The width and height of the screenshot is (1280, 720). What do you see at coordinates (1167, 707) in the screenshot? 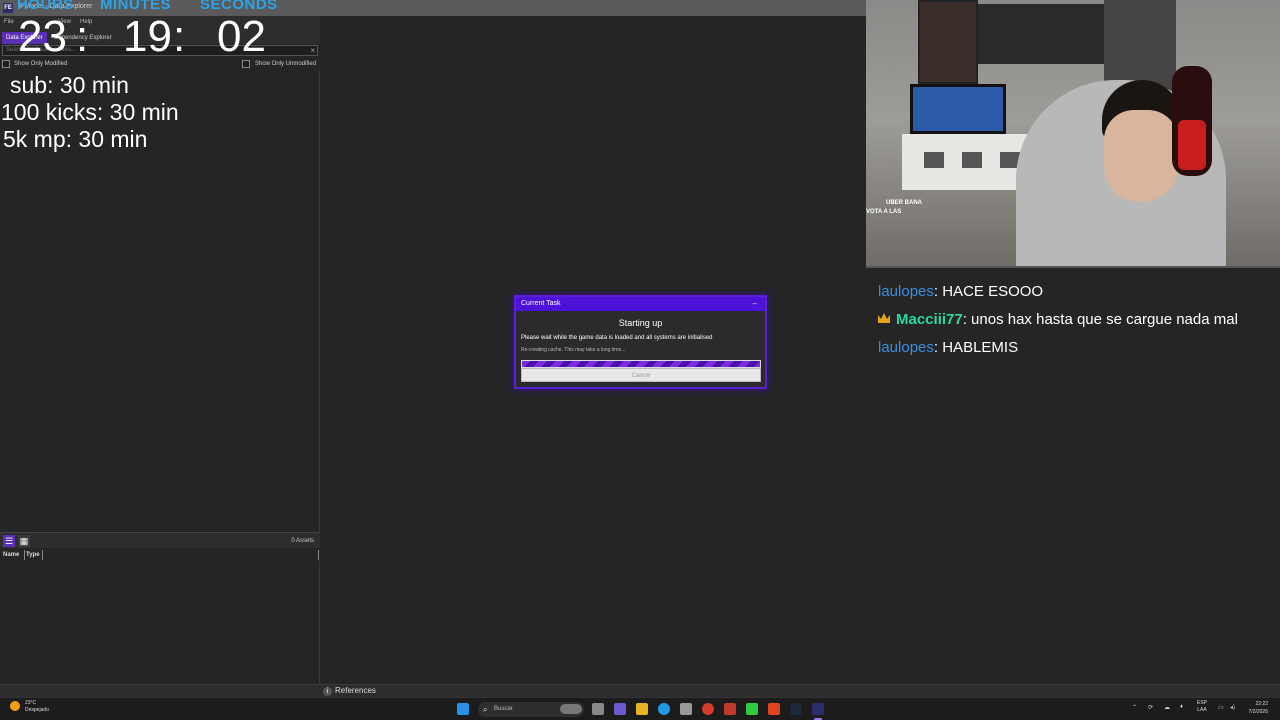
I see `tray-icon: ☁` at bounding box center [1167, 707].